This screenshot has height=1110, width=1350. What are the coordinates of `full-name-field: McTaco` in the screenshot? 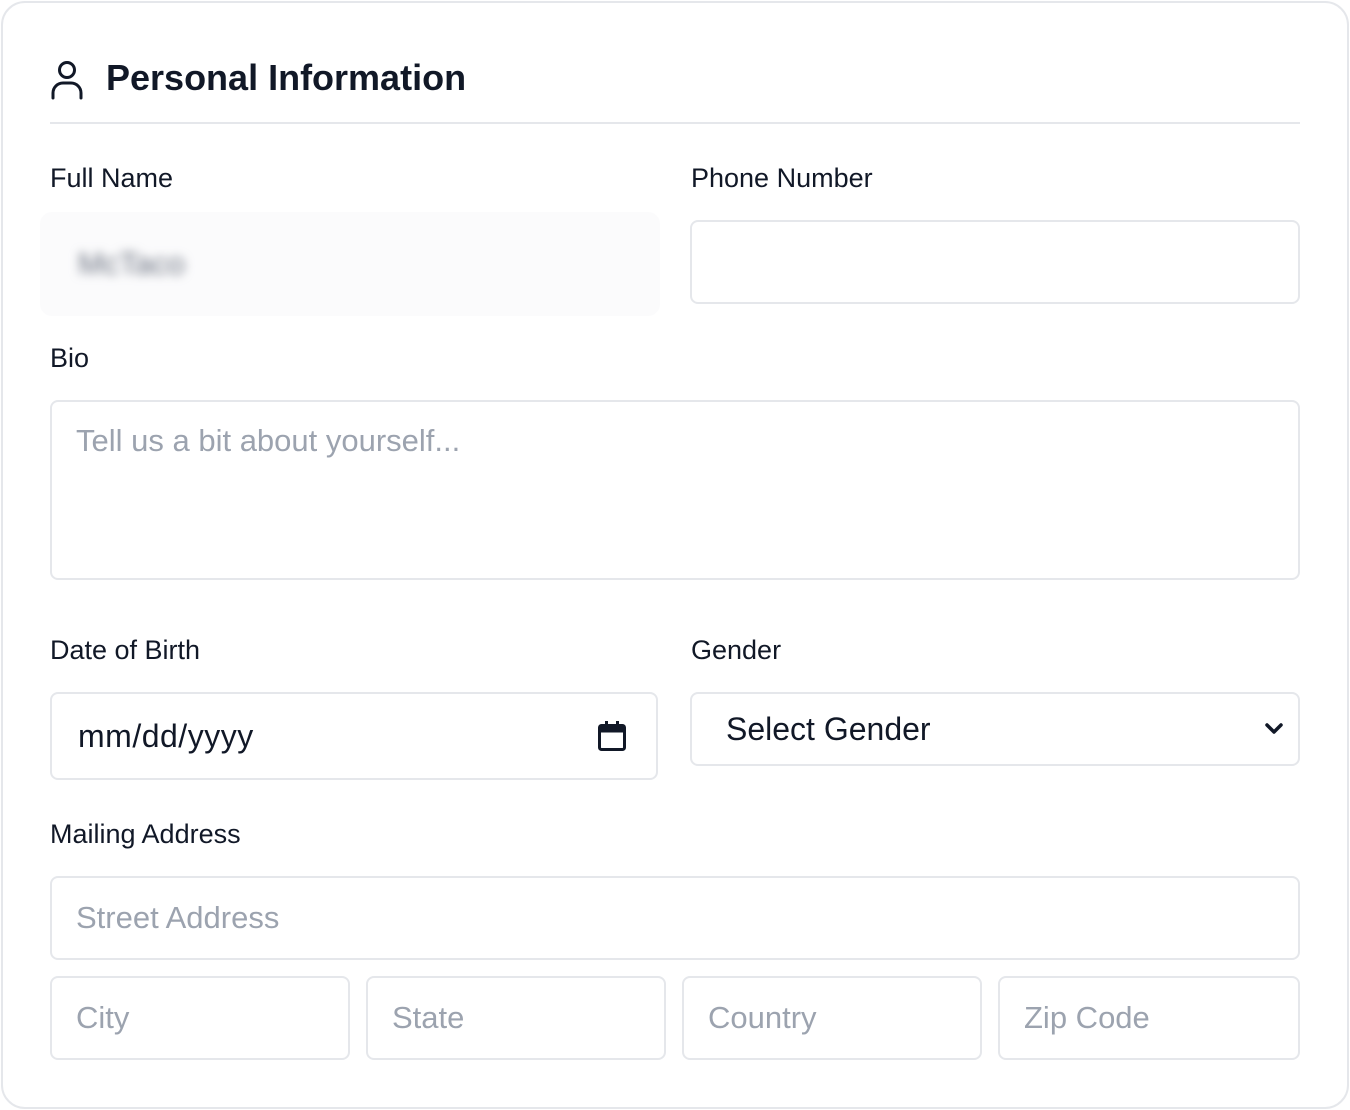 It's located at (350, 264).